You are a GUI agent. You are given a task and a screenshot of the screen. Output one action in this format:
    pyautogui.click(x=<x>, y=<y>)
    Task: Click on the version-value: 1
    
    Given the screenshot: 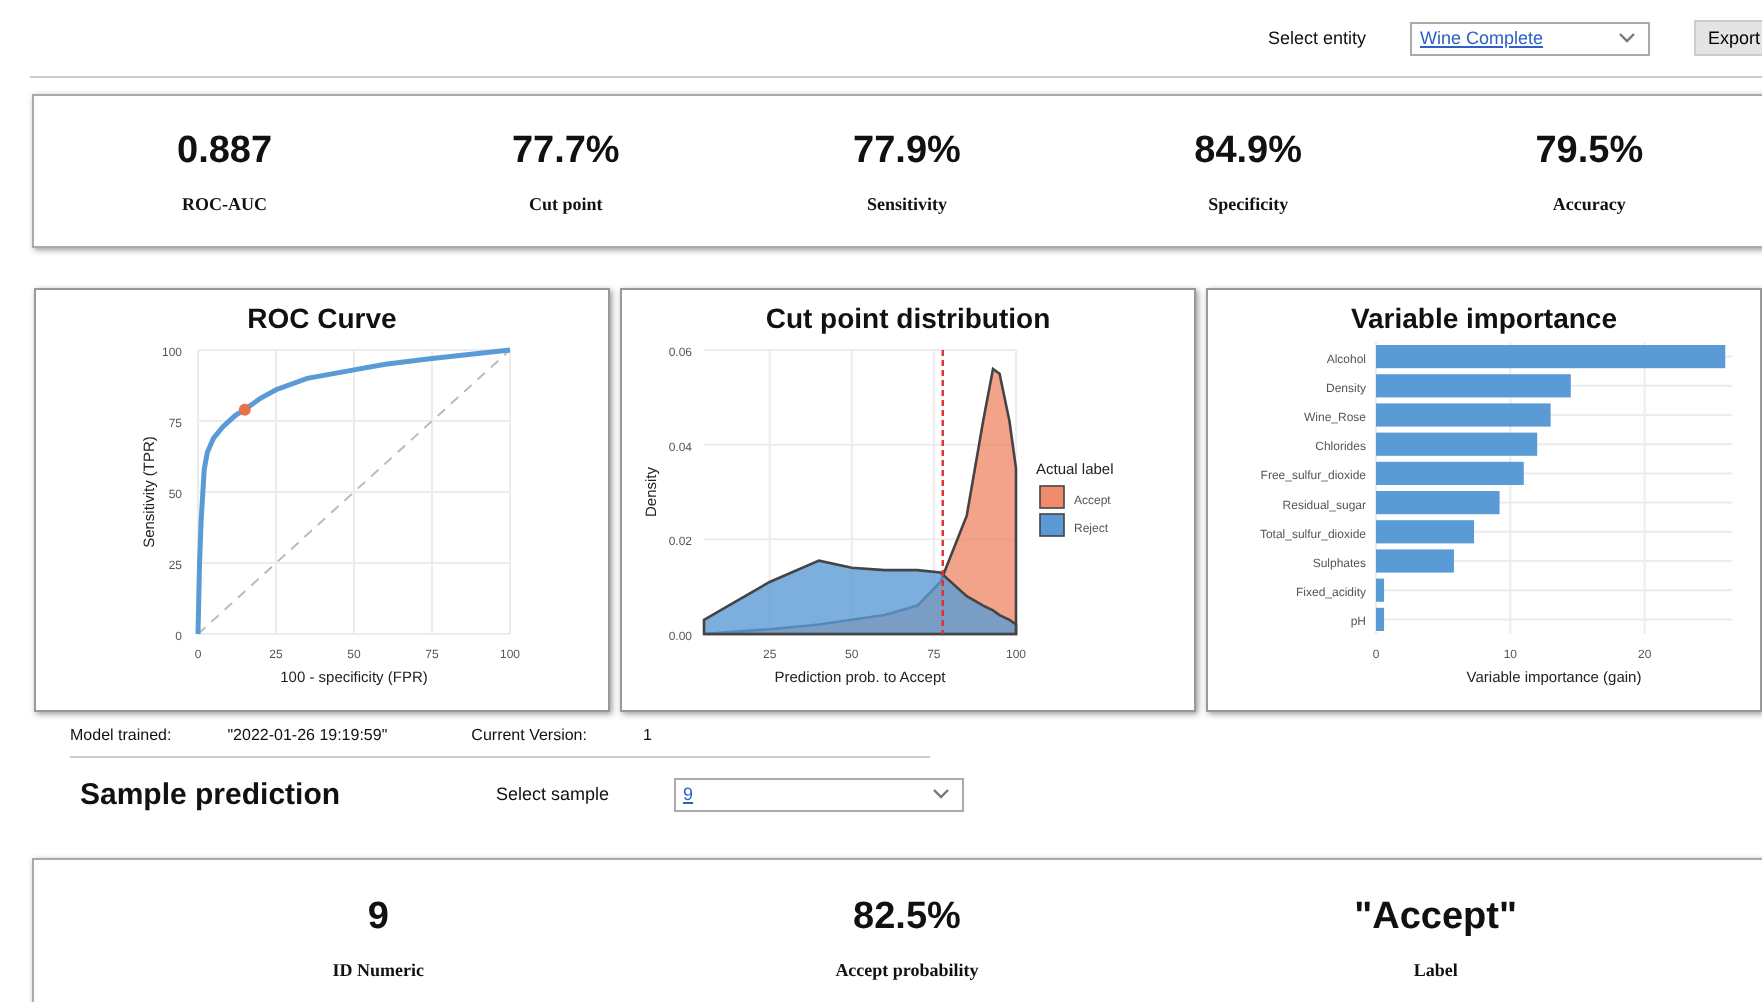 What is the action you would take?
    pyautogui.click(x=647, y=734)
    